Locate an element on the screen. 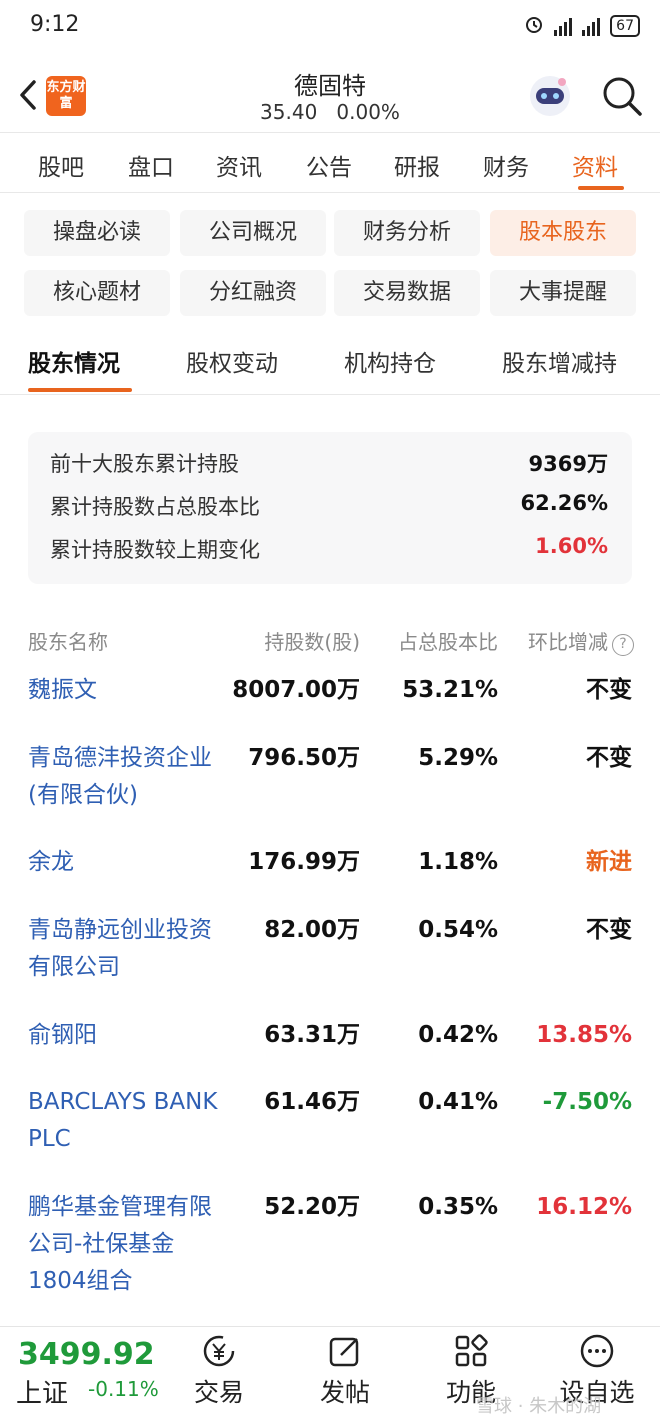 Image resolution: width=660 pixels, height=1425 pixels. status-icons: 67 is located at coordinates (582, 26).